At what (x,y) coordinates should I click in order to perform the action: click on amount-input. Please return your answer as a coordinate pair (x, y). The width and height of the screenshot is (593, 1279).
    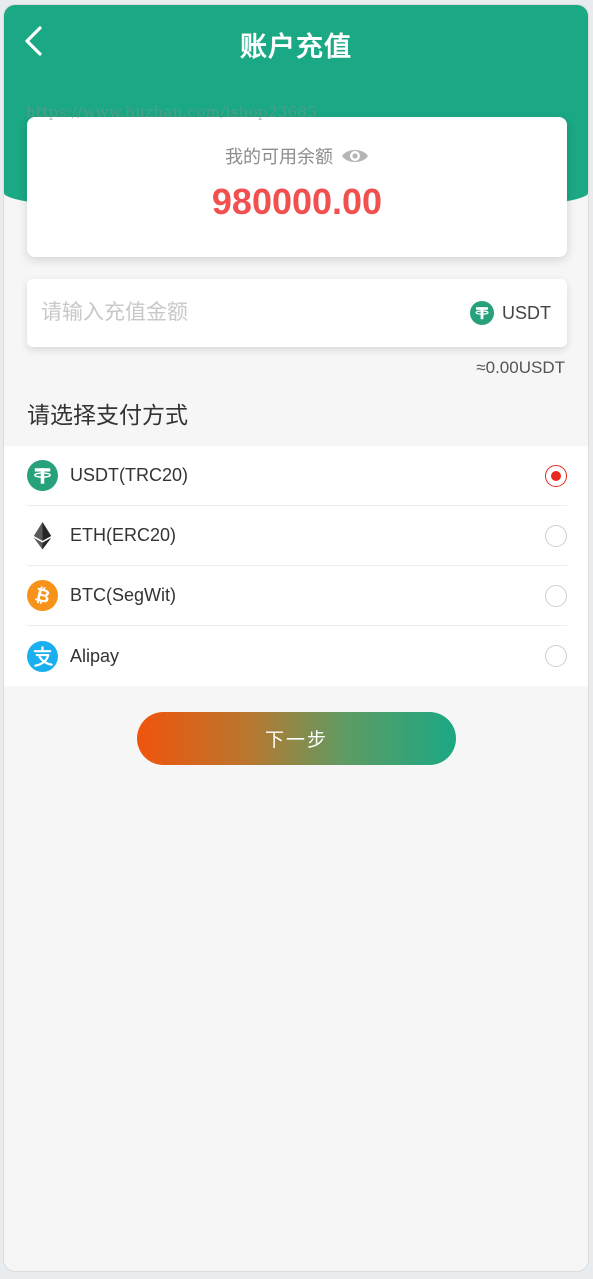
    Looking at the image, I should click on (248, 313).